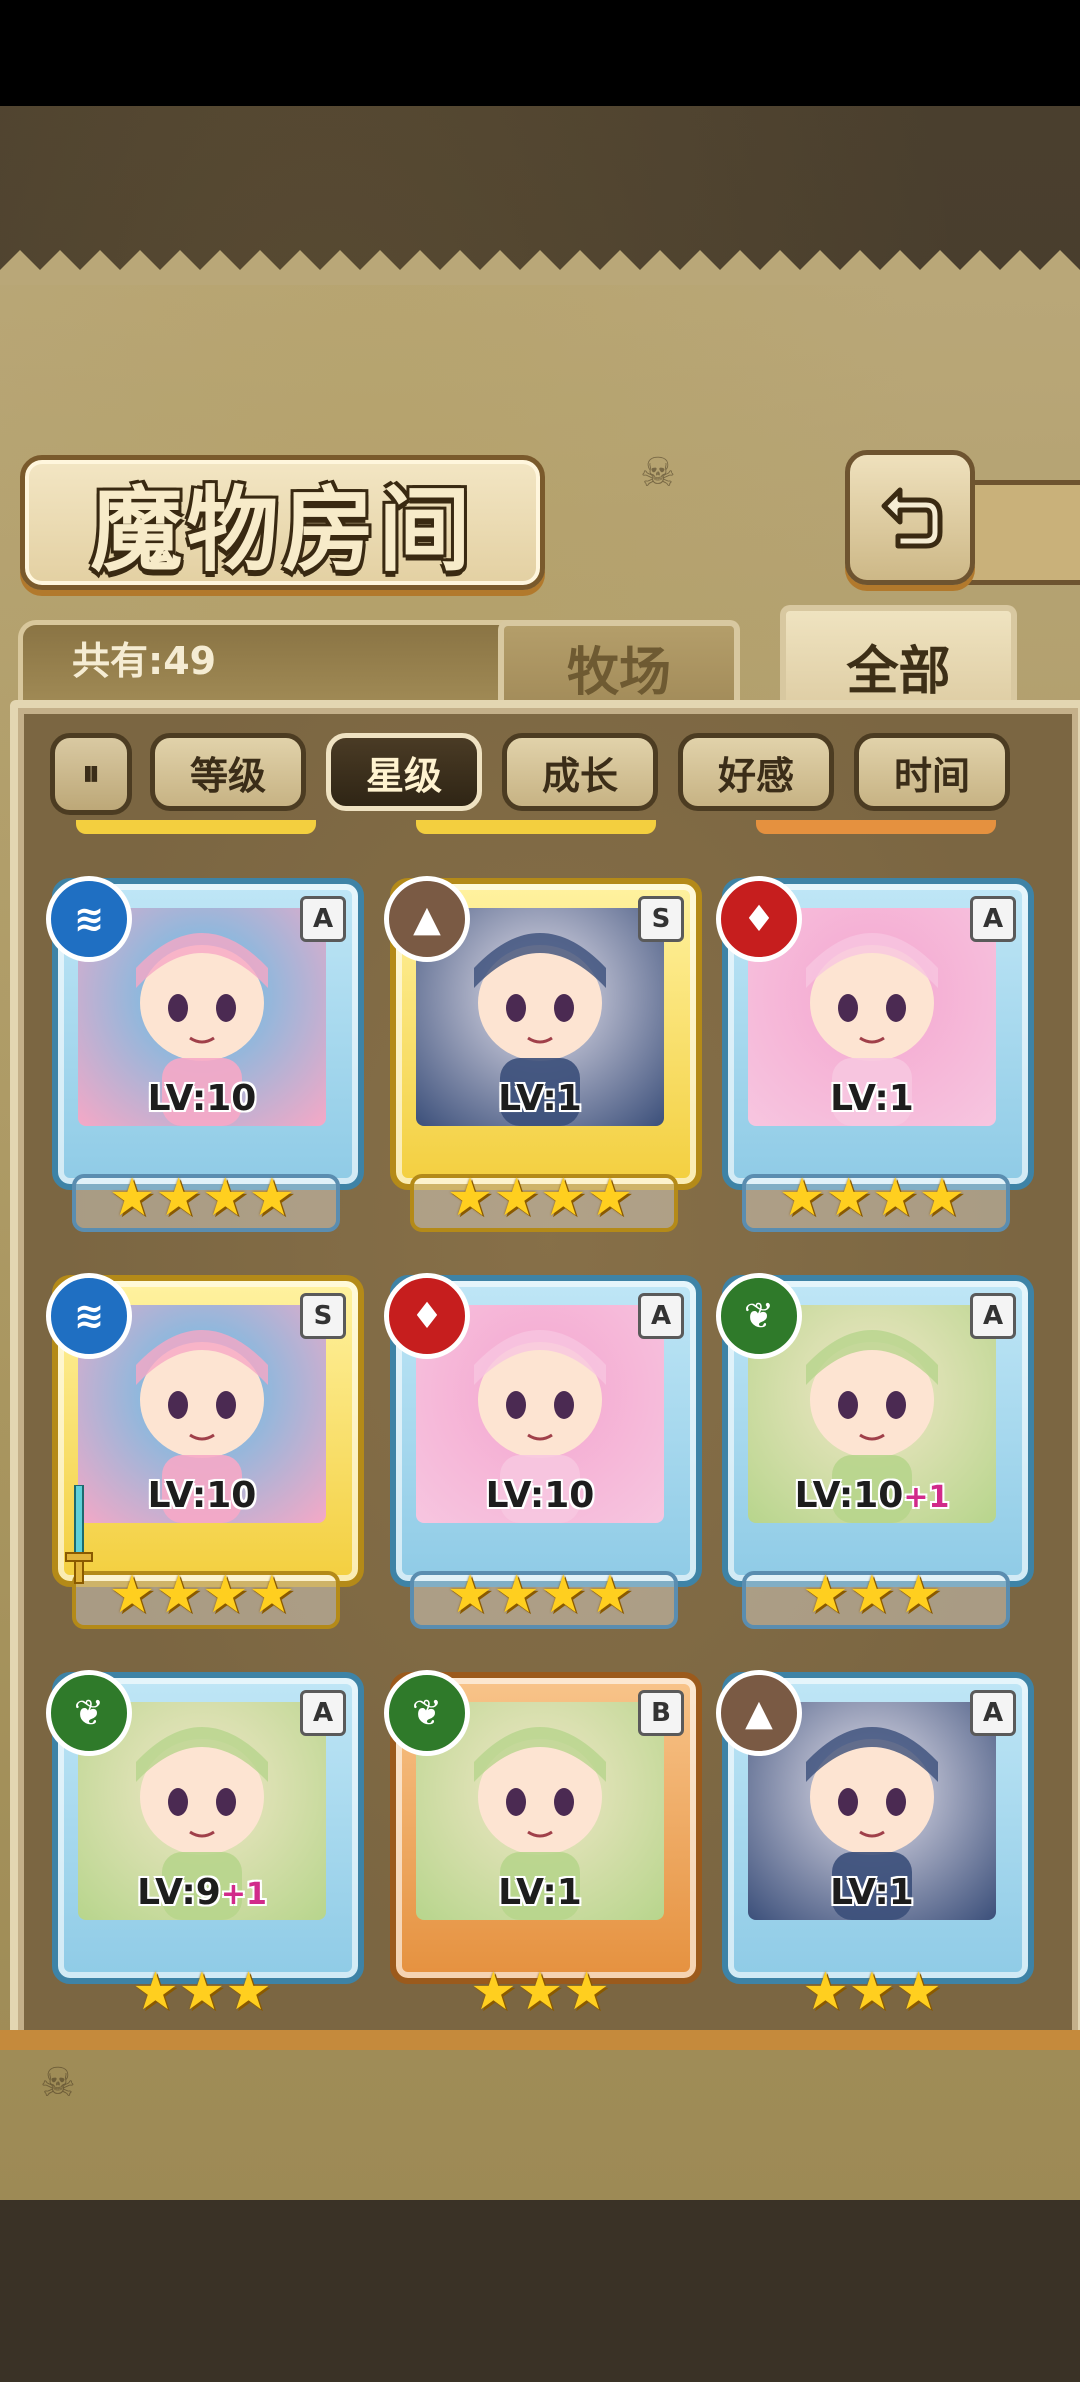  I want to click on monster-card: ≋ A LV:10 ★★★★, so click(205, 1054).